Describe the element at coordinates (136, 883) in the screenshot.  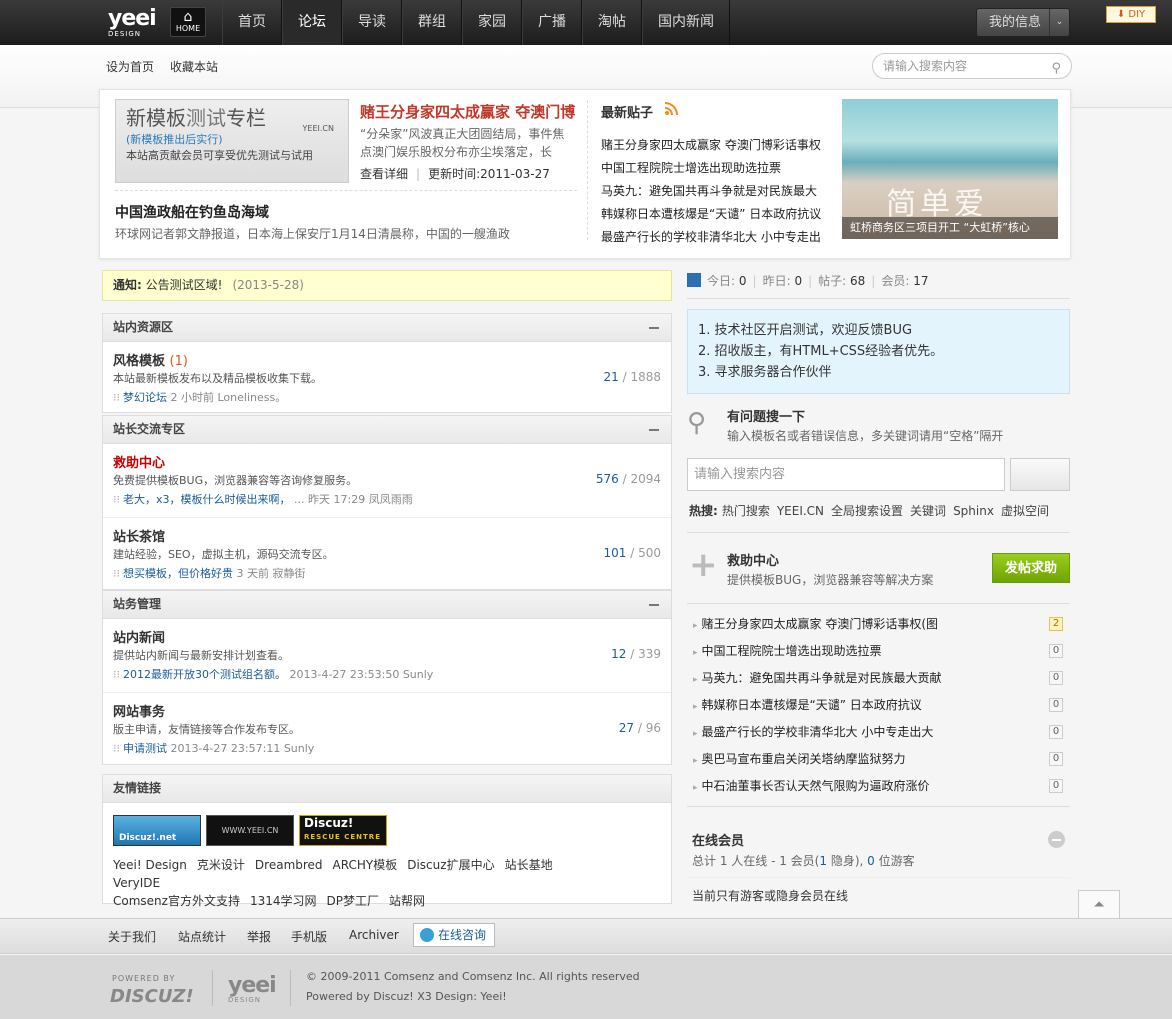
I see `friend-link: VeryIDE` at that location.